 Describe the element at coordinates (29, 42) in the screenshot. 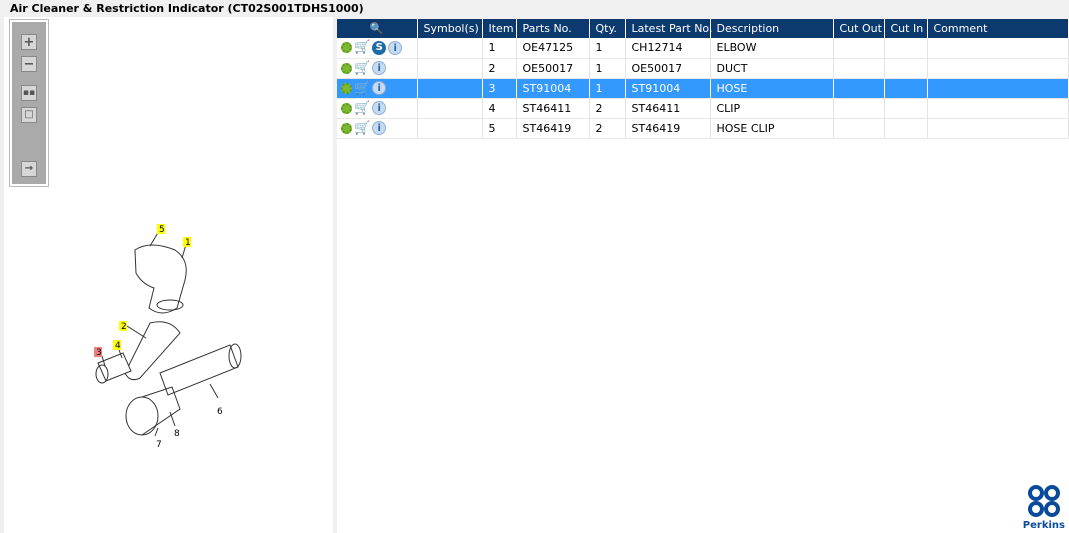

I see `zoom-in-button: +` at that location.